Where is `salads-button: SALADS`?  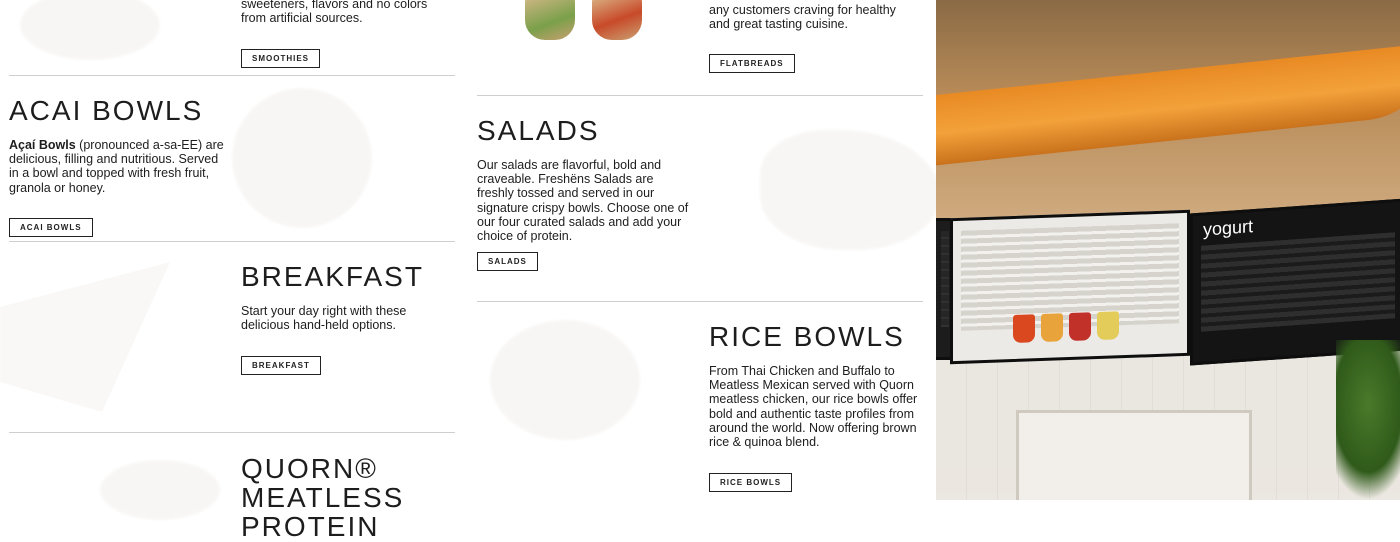 salads-button: SALADS is located at coordinates (507, 261).